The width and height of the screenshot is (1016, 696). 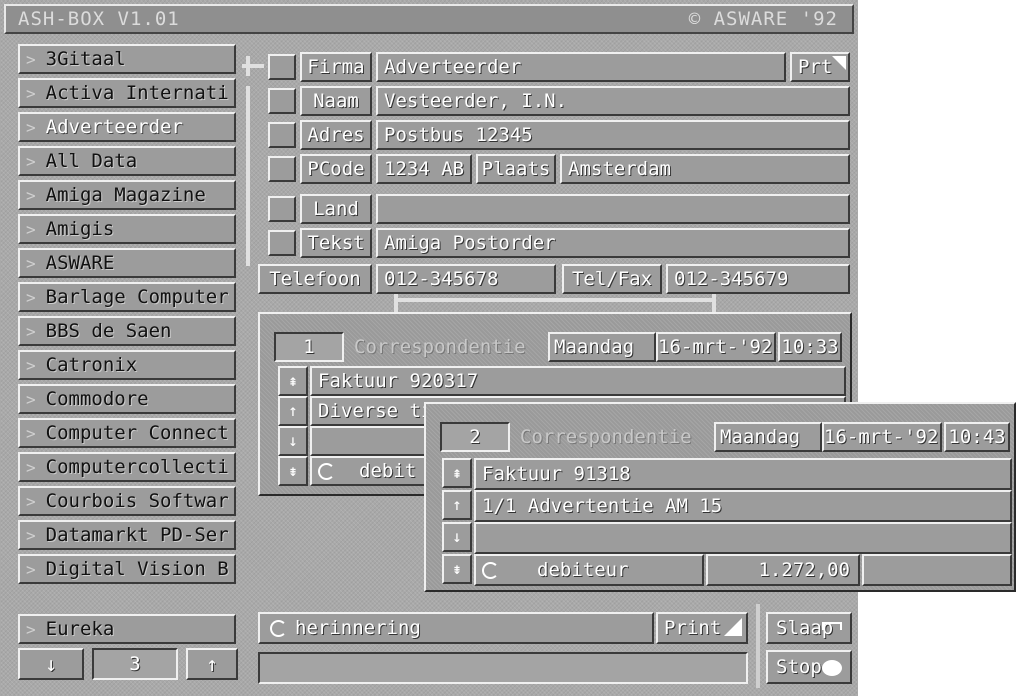 I want to click on company-name: BBS de Saen, so click(x=108, y=331).